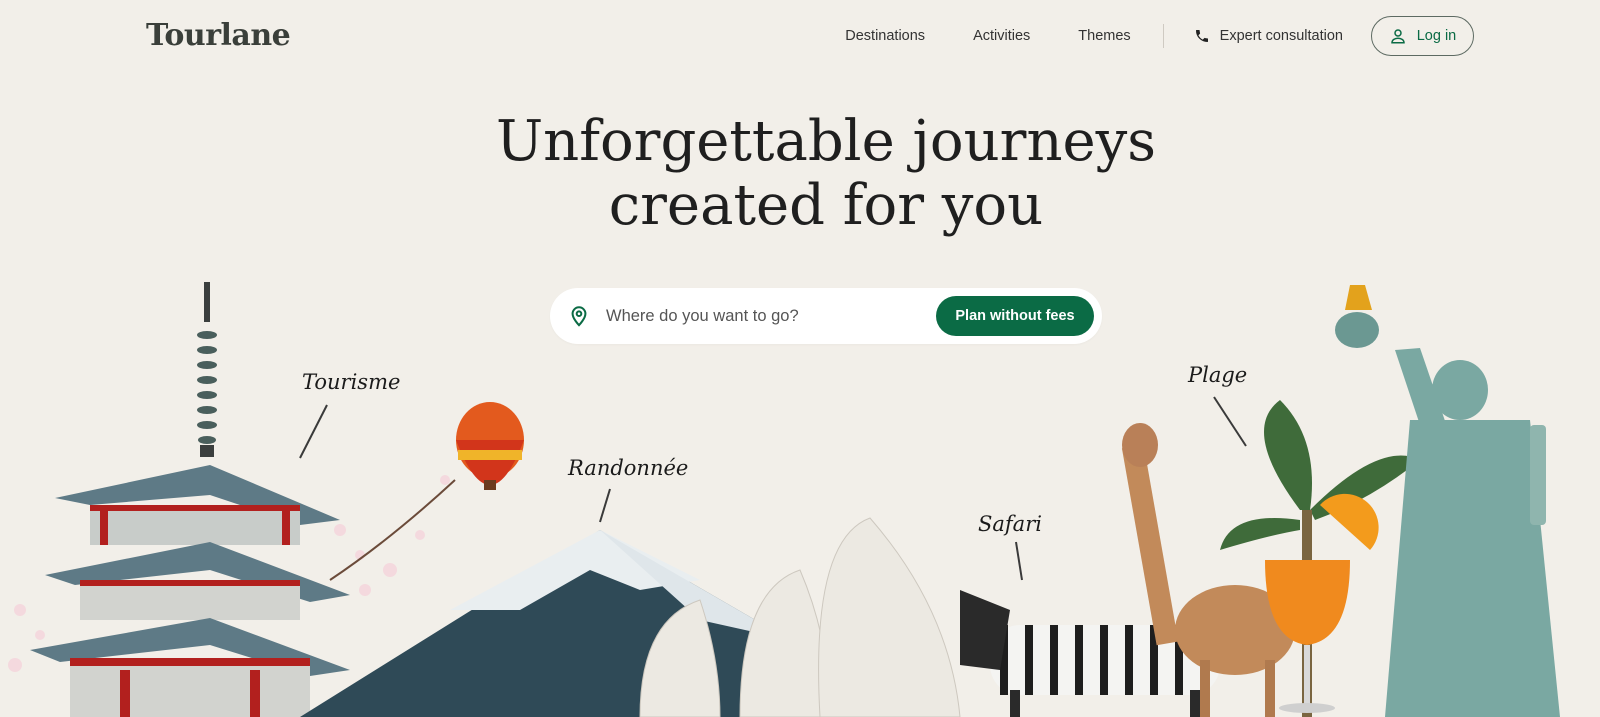 The width and height of the screenshot is (1600, 717). Describe the element at coordinates (190, 499) in the screenshot. I see `pagoda-illustration` at that location.